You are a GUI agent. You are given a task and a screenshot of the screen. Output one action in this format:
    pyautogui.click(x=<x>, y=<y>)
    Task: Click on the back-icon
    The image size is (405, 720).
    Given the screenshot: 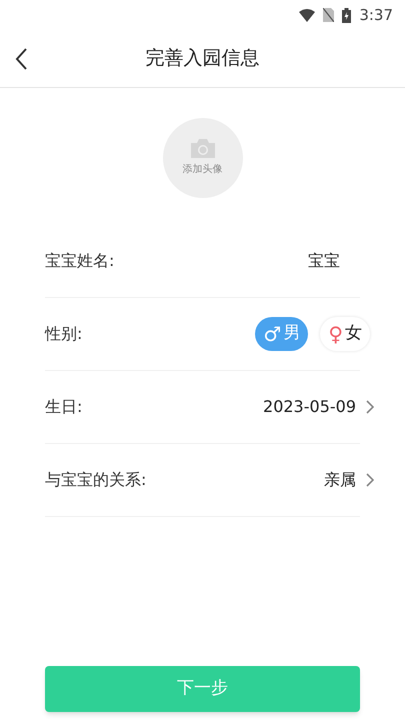 What is the action you would take?
    pyautogui.click(x=21, y=59)
    